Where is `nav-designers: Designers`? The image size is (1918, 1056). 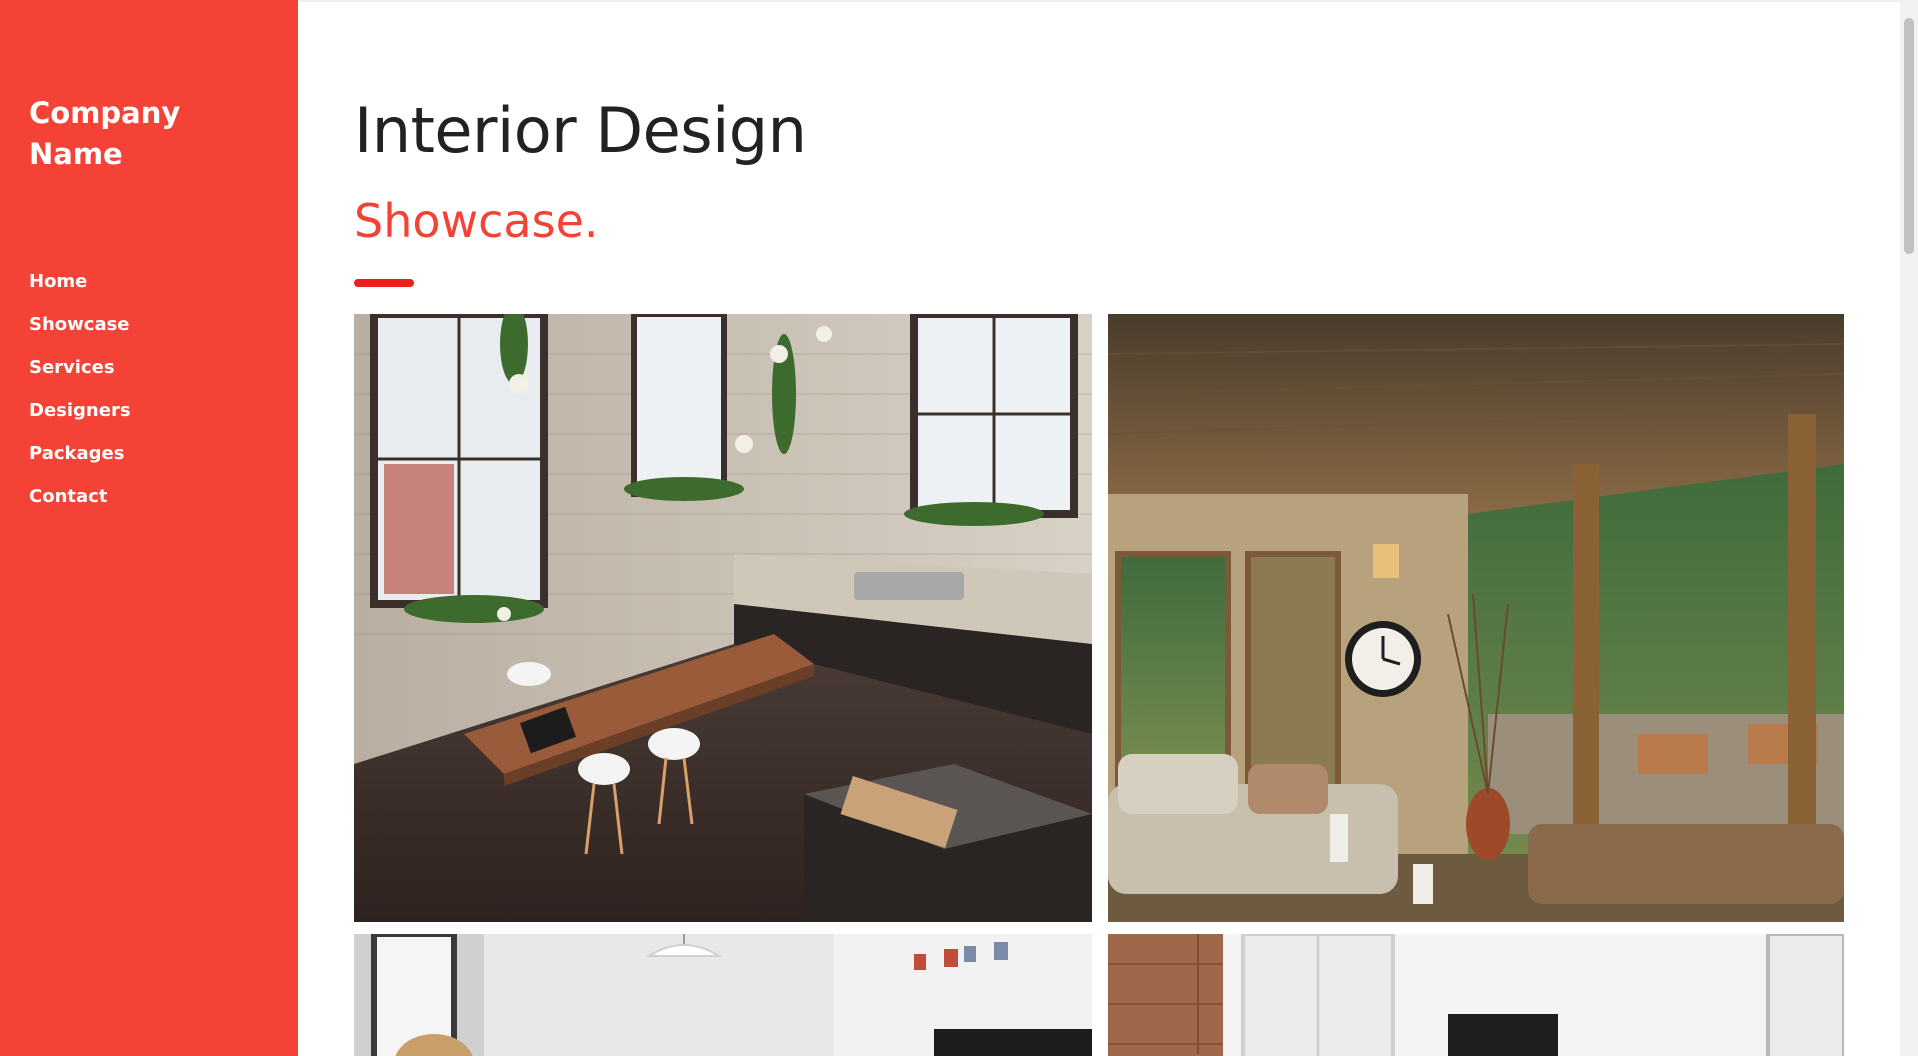
nav-designers: Designers is located at coordinates (80, 418).